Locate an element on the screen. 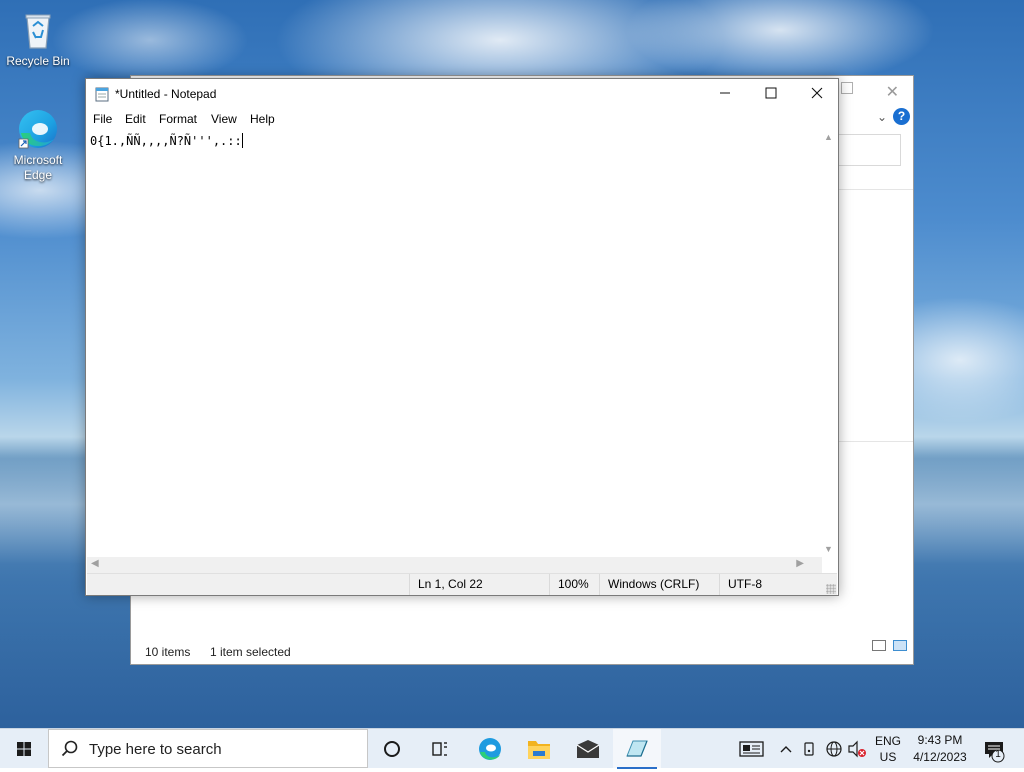 Image resolution: width=1024 pixels, height=772 pixels. news-widget-button is located at coordinates (752, 749).